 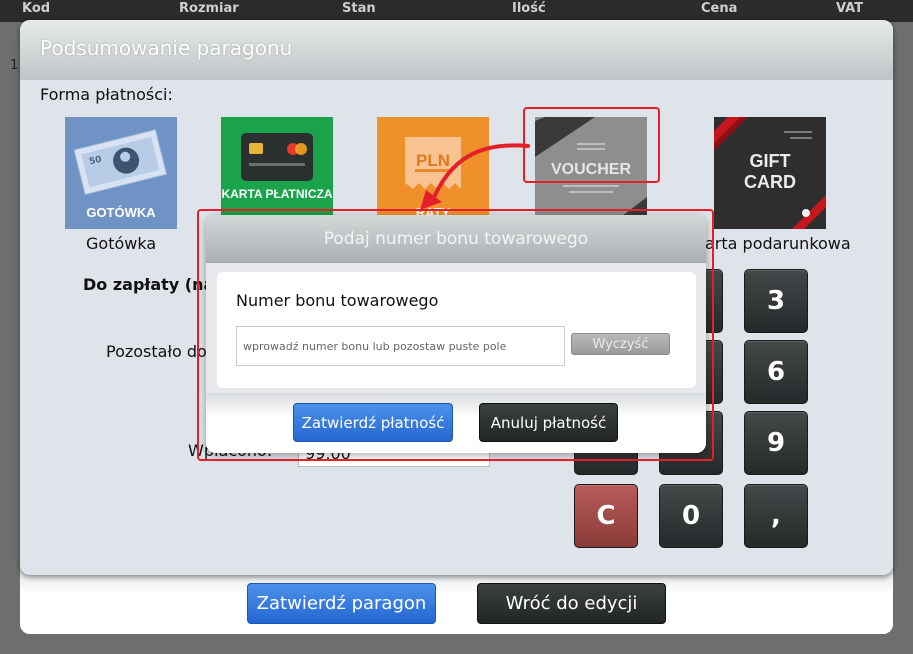 I want to click on column-ilosc: Ilość, so click(x=529, y=8).